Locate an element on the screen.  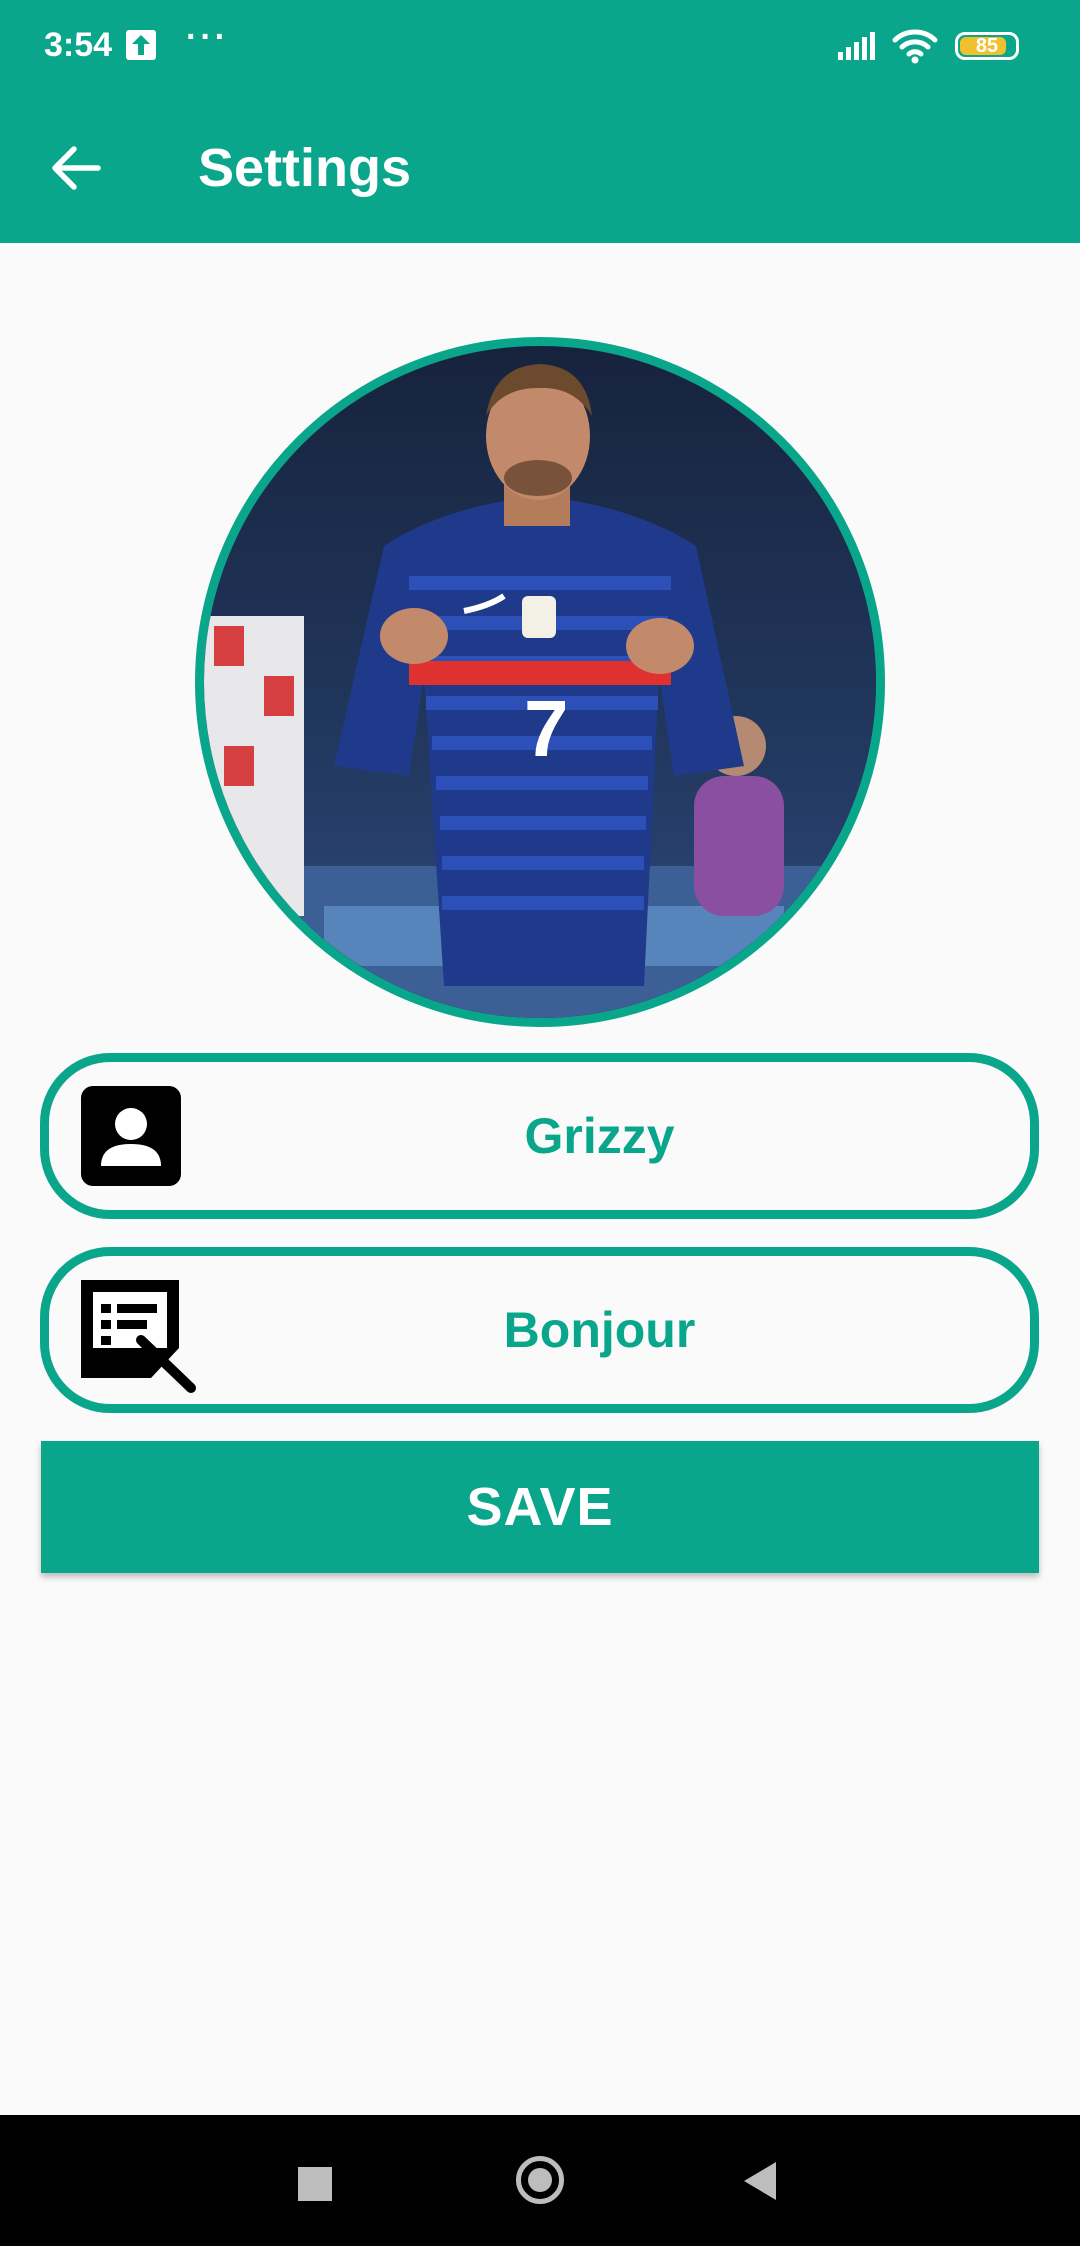
page-title: Settings is located at coordinates (305, 168).